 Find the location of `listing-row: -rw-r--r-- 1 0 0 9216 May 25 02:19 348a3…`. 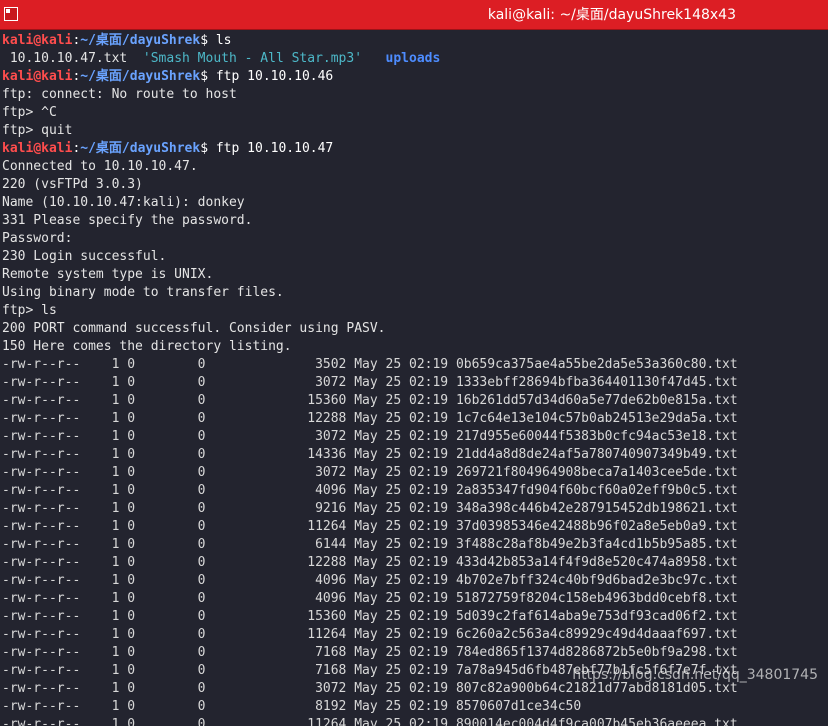

listing-row: -rw-r--r-- 1 0 0 9216 May 25 02:19 348a3… is located at coordinates (370, 508).